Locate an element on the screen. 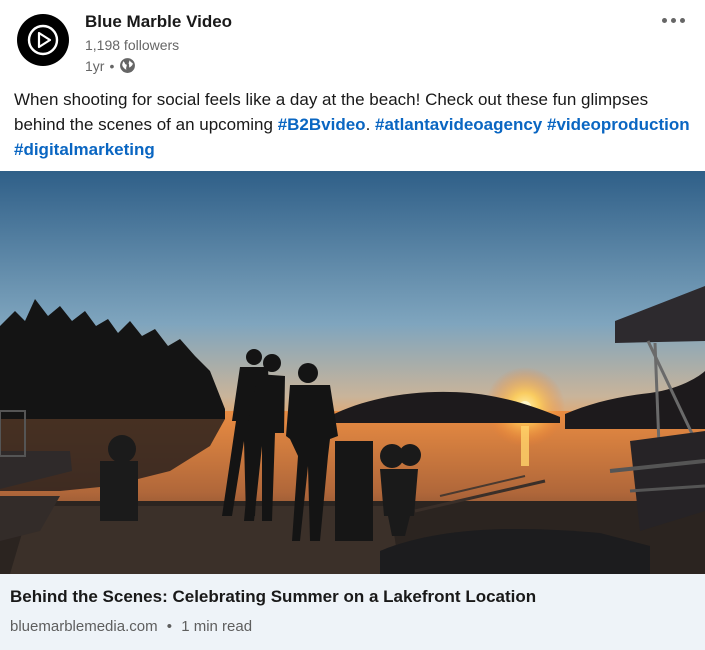  hashtag-link: #B2Bvideo is located at coordinates (322, 124).